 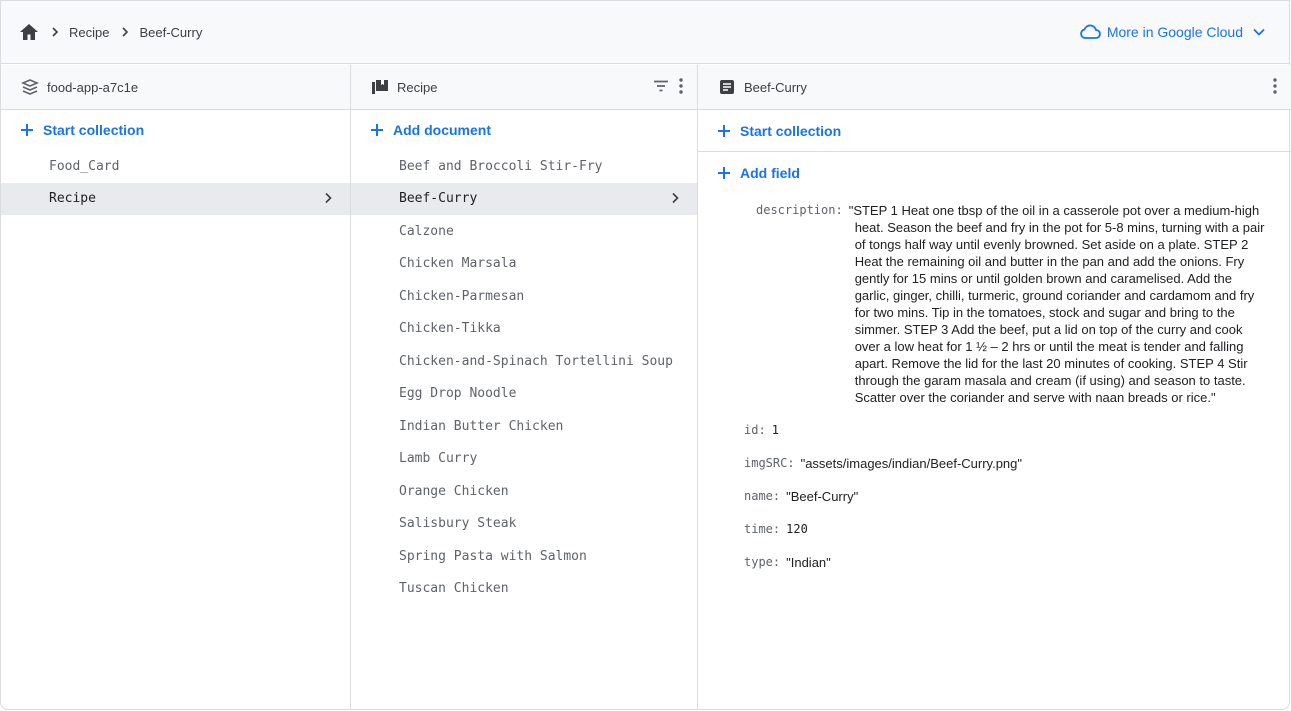 I want to click on add-field-button: Add field, so click(x=994, y=173).